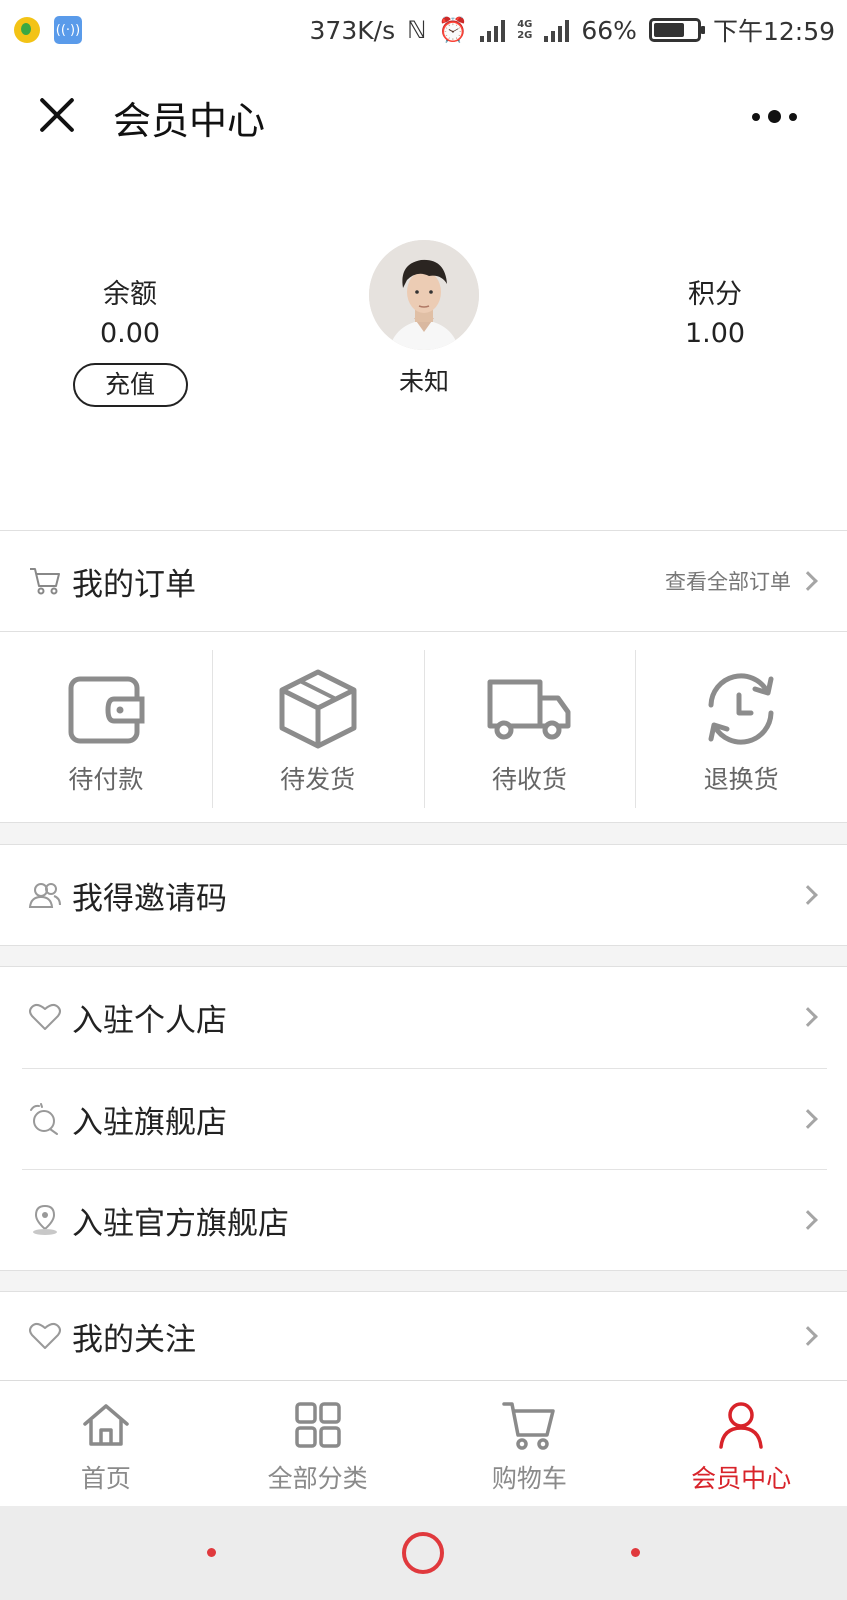  Describe the element at coordinates (529, 709) in the screenshot. I see `truck-icon` at that location.